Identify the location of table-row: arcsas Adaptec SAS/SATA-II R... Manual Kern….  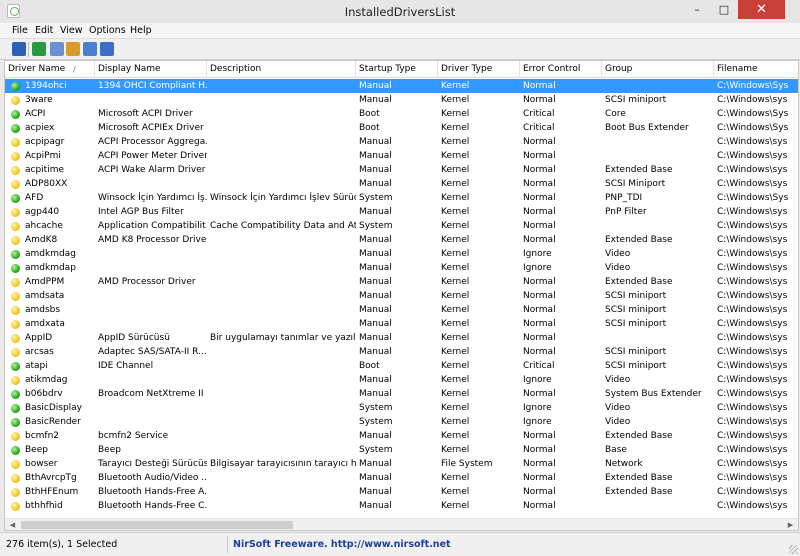
(401, 352).